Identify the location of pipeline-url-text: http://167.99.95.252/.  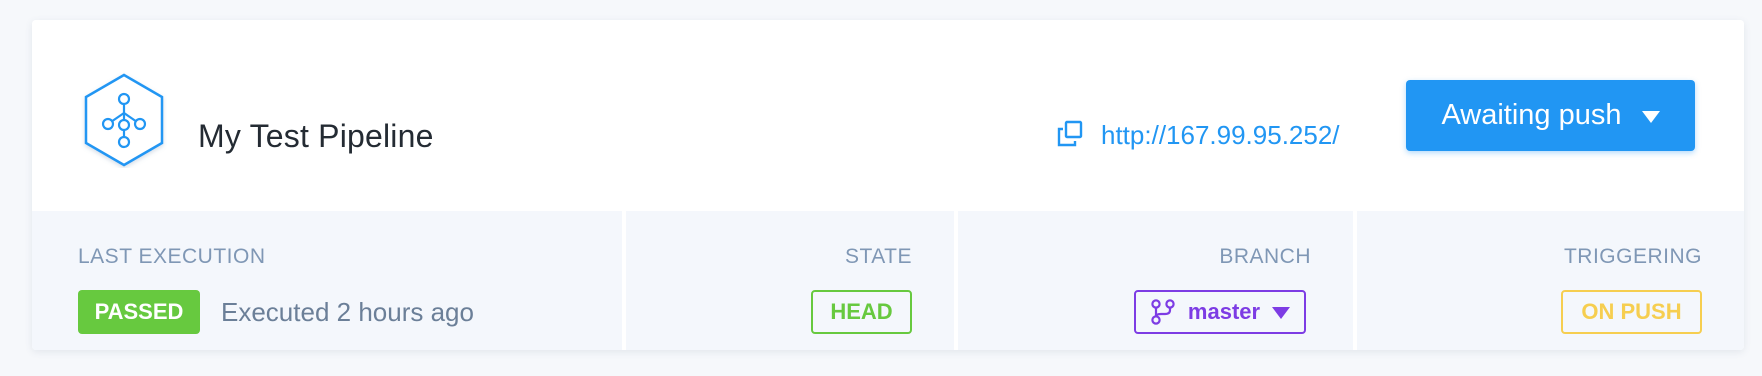
(1220, 135).